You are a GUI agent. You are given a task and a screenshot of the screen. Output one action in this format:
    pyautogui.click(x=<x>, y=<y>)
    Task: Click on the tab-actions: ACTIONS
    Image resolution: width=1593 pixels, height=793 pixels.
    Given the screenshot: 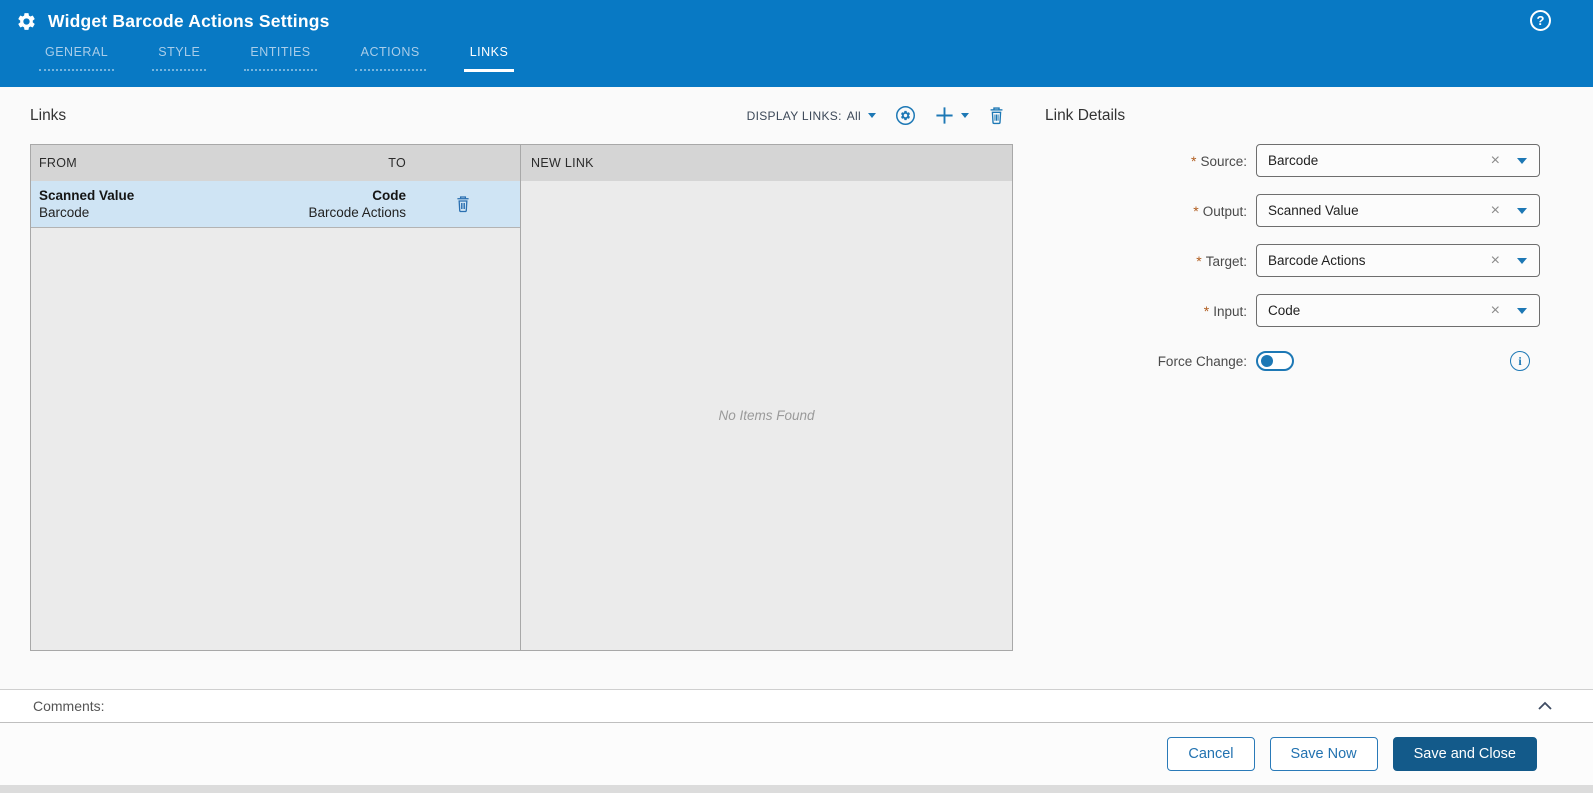 What is the action you would take?
    pyautogui.click(x=390, y=58)
    